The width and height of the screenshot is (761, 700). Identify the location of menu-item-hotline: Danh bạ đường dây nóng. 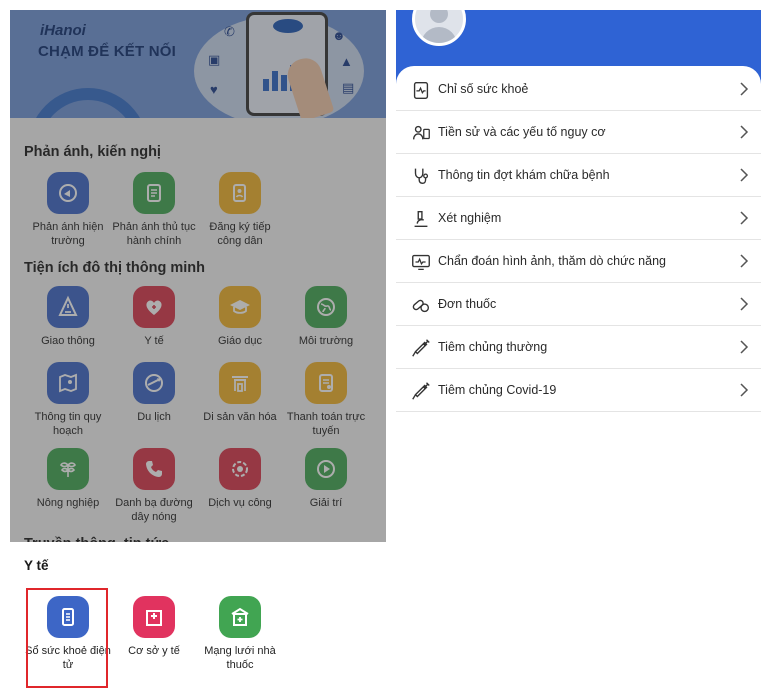
(154, 486).